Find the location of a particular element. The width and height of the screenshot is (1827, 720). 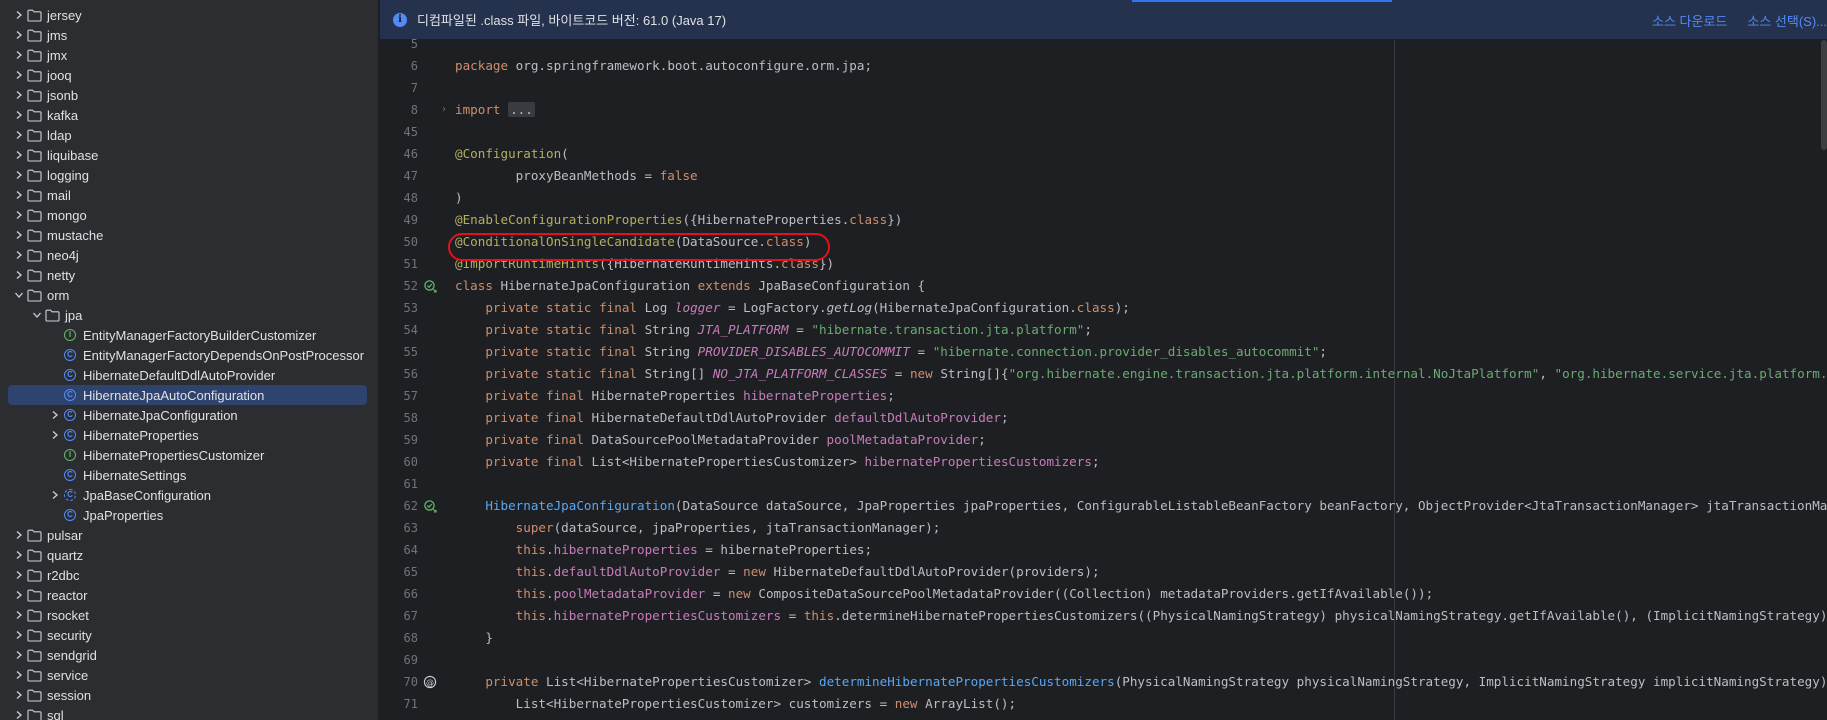

tree-item: C HibernateJpaConfiguration is located at coordinates (189, 415).